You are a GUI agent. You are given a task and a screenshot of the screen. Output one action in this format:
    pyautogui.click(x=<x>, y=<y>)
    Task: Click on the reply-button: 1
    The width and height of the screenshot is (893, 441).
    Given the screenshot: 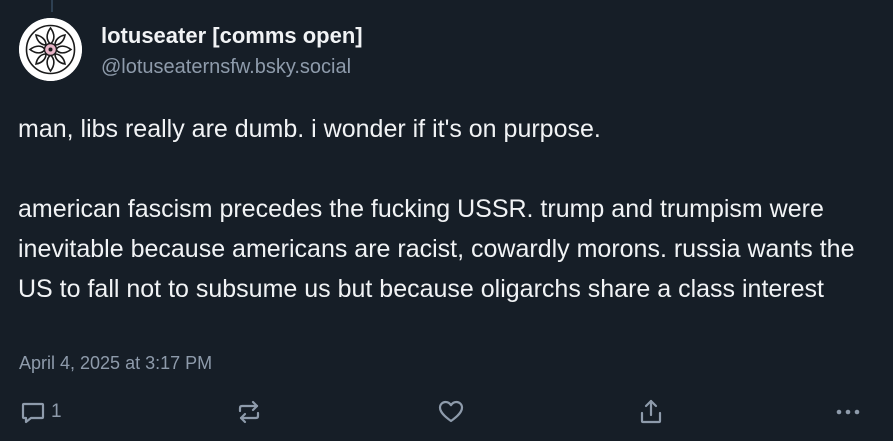 What is the action you would take?
    pyautogui.click(x=40, y=412)
    